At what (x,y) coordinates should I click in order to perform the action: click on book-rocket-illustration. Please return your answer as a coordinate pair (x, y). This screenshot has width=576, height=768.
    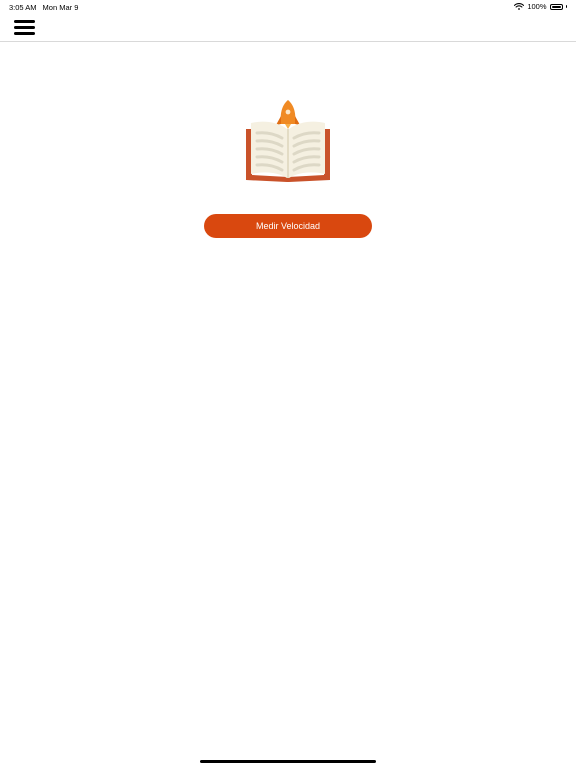
    Looking at the image, I should click on (288, 141).